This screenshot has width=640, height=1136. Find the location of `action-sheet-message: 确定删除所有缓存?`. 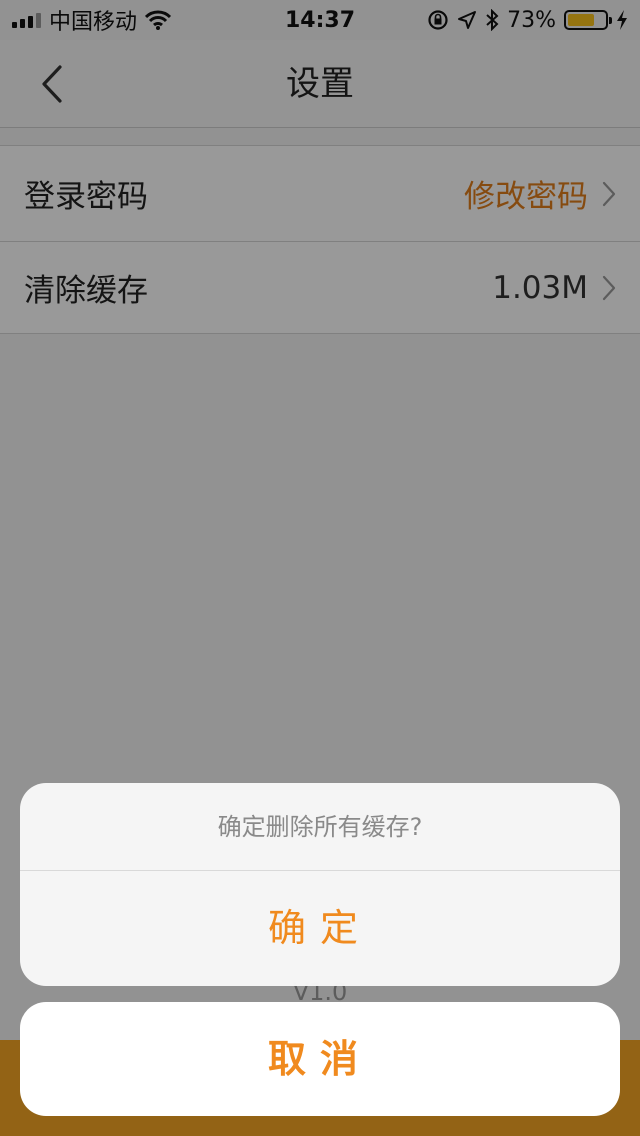

action-sheet-message: 确定删除所有缓存? is located at coordinates (320, 827).